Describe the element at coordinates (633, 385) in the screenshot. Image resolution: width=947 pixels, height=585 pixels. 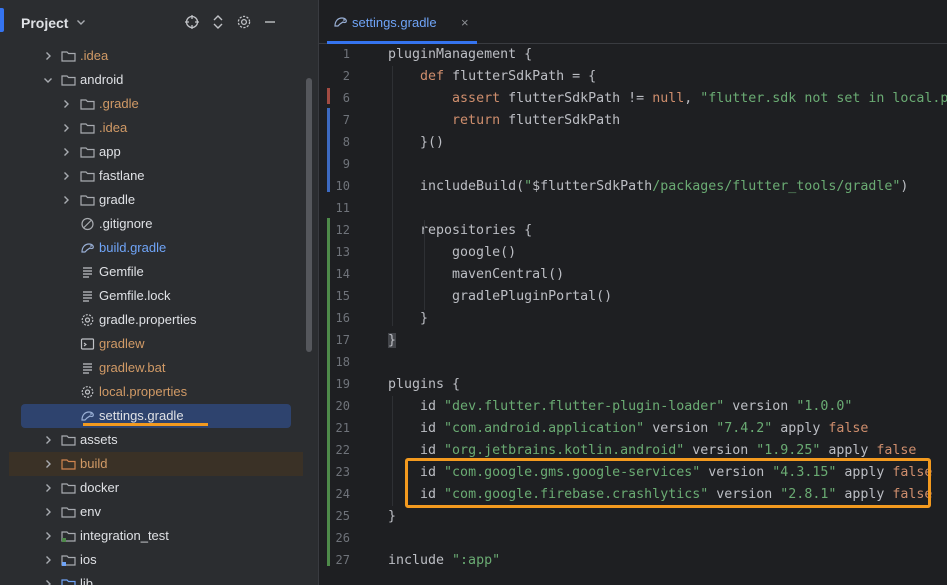
I see `code-line: 19 plugins {` at that location.